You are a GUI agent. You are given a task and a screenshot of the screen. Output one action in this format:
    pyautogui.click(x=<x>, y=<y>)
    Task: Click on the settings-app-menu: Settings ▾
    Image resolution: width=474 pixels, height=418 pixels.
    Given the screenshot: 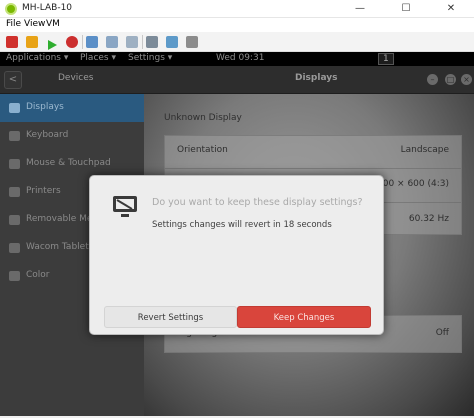 What is the action you would take?
    pyautogui.click(x=150, y=58)
    